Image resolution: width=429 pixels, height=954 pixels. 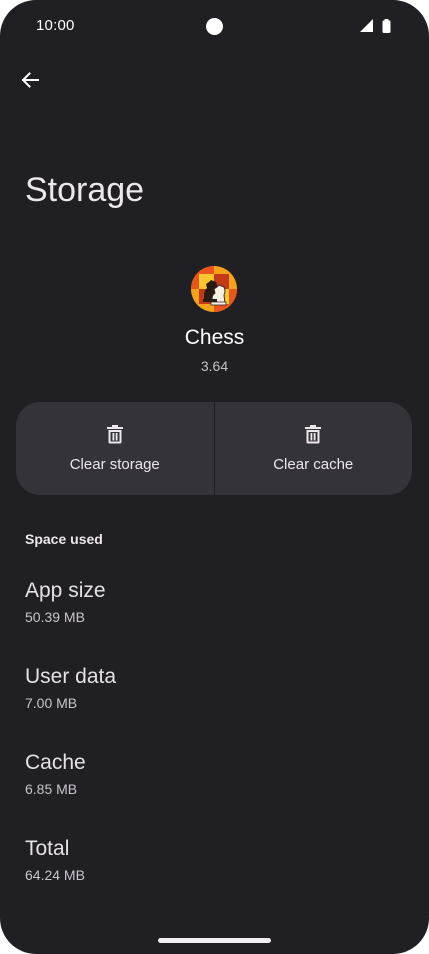 I want to click on status-time: 10:00, so click(x=55, y=25).